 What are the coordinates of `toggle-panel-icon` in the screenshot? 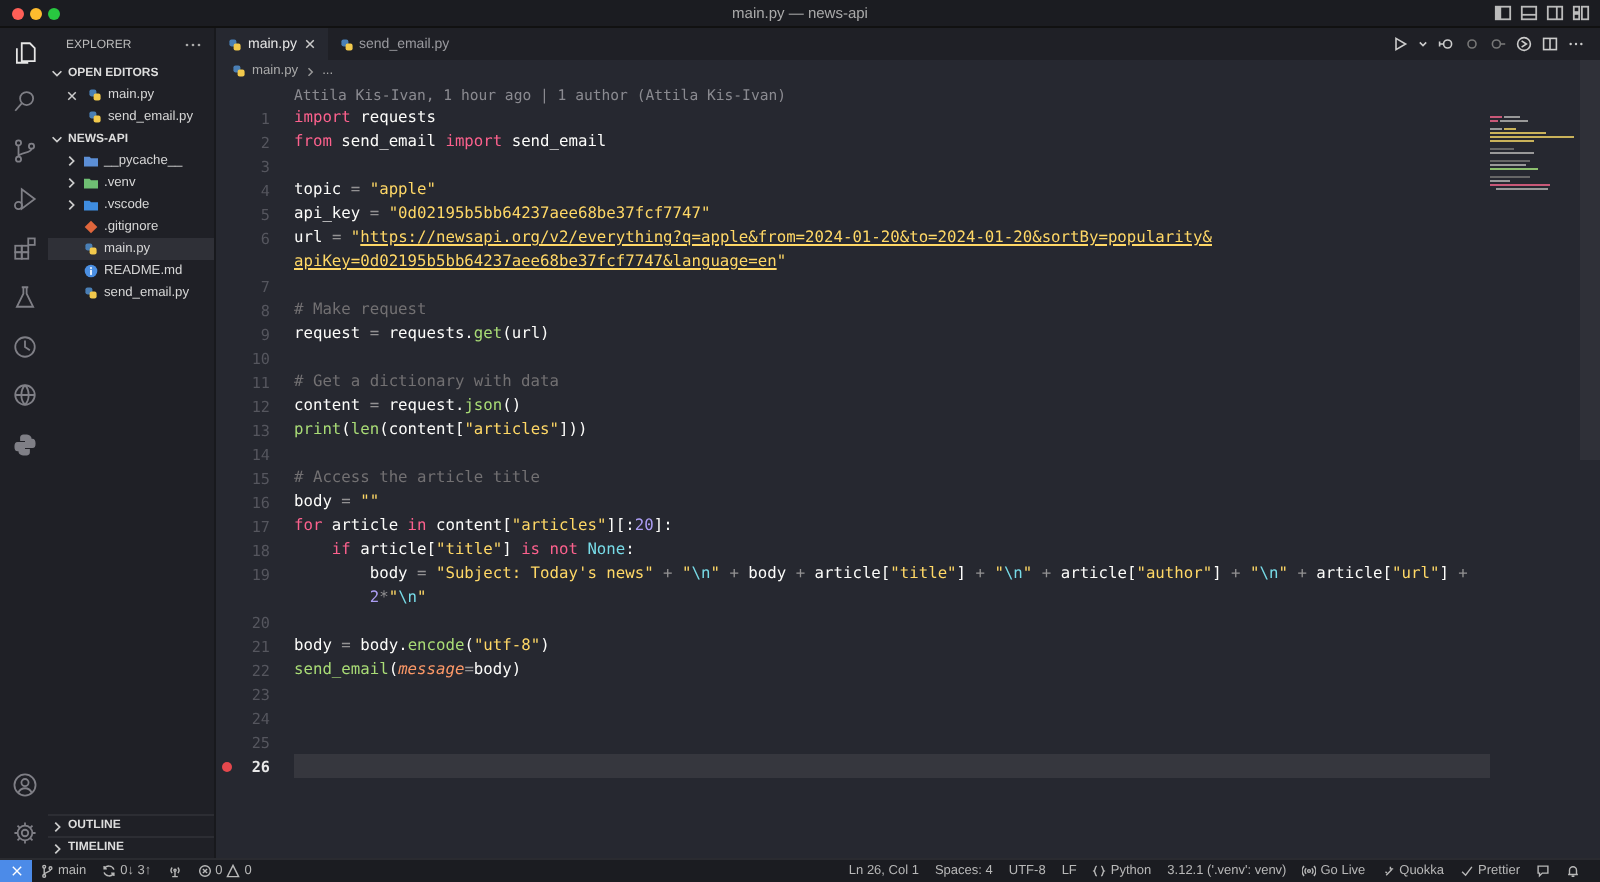 It's located at (1529, 13).